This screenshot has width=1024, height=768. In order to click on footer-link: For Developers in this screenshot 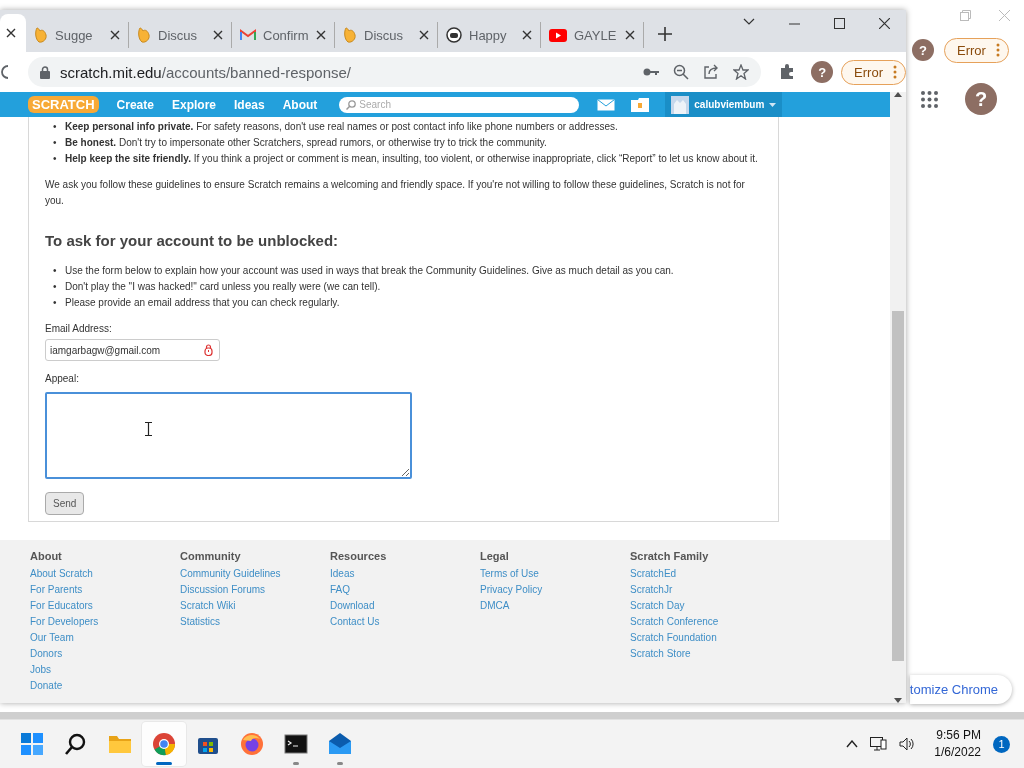, I will do `click(105, 622)`.